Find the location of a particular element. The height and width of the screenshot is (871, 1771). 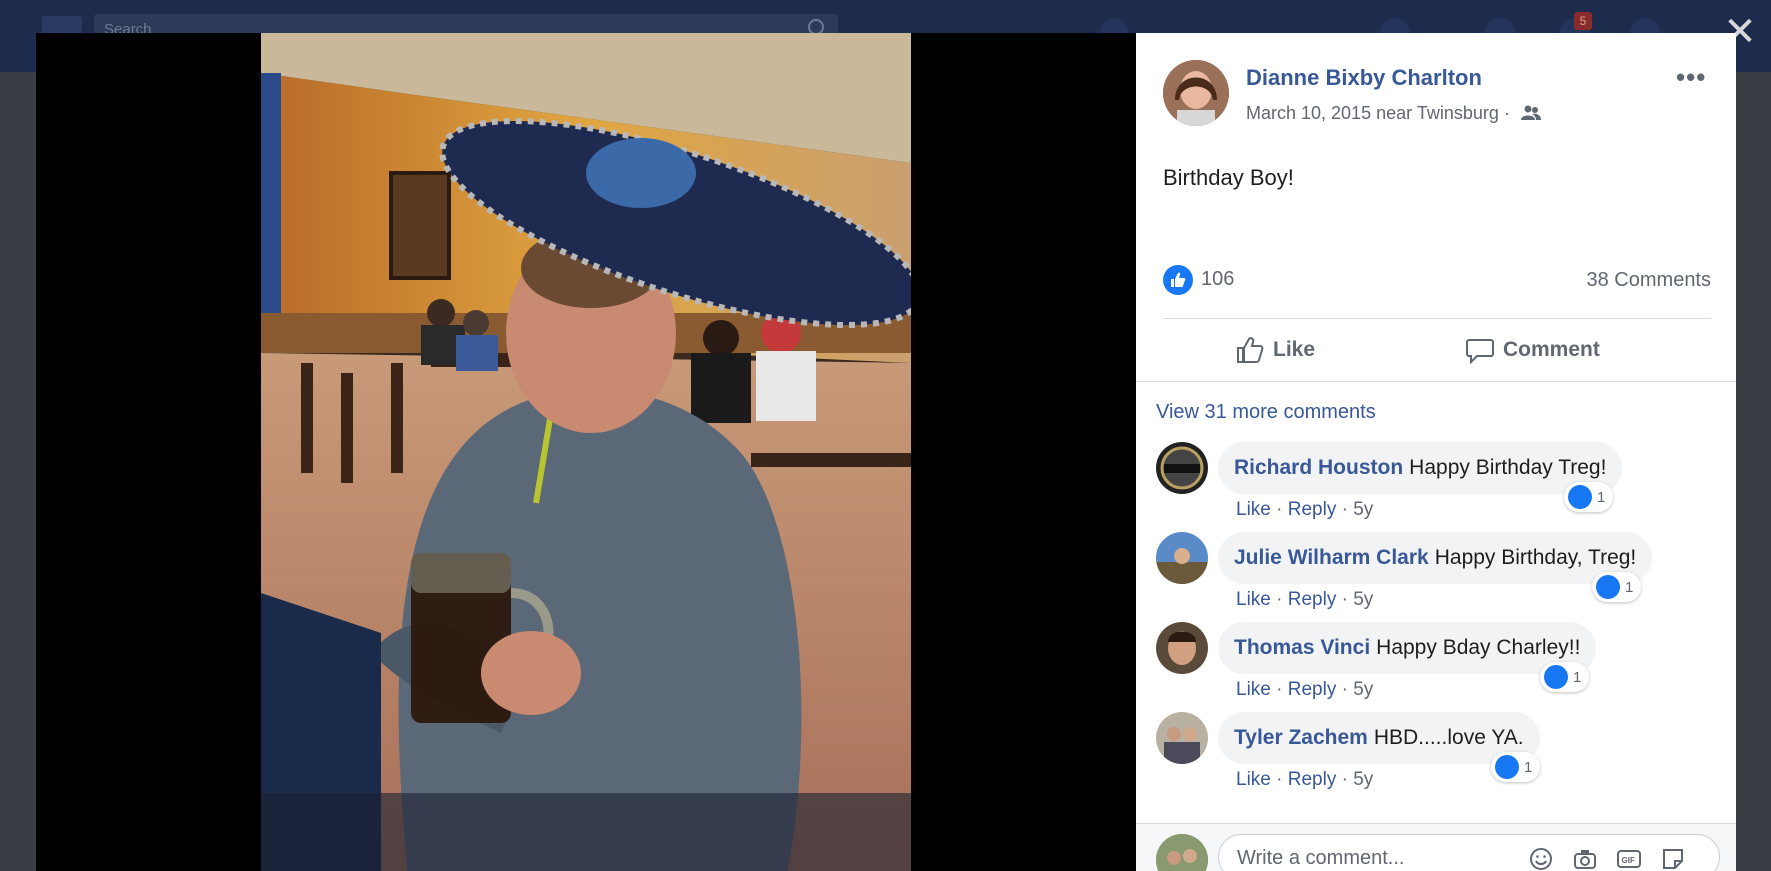

notification-badge: 5 is located at coordinates (1583, 21).